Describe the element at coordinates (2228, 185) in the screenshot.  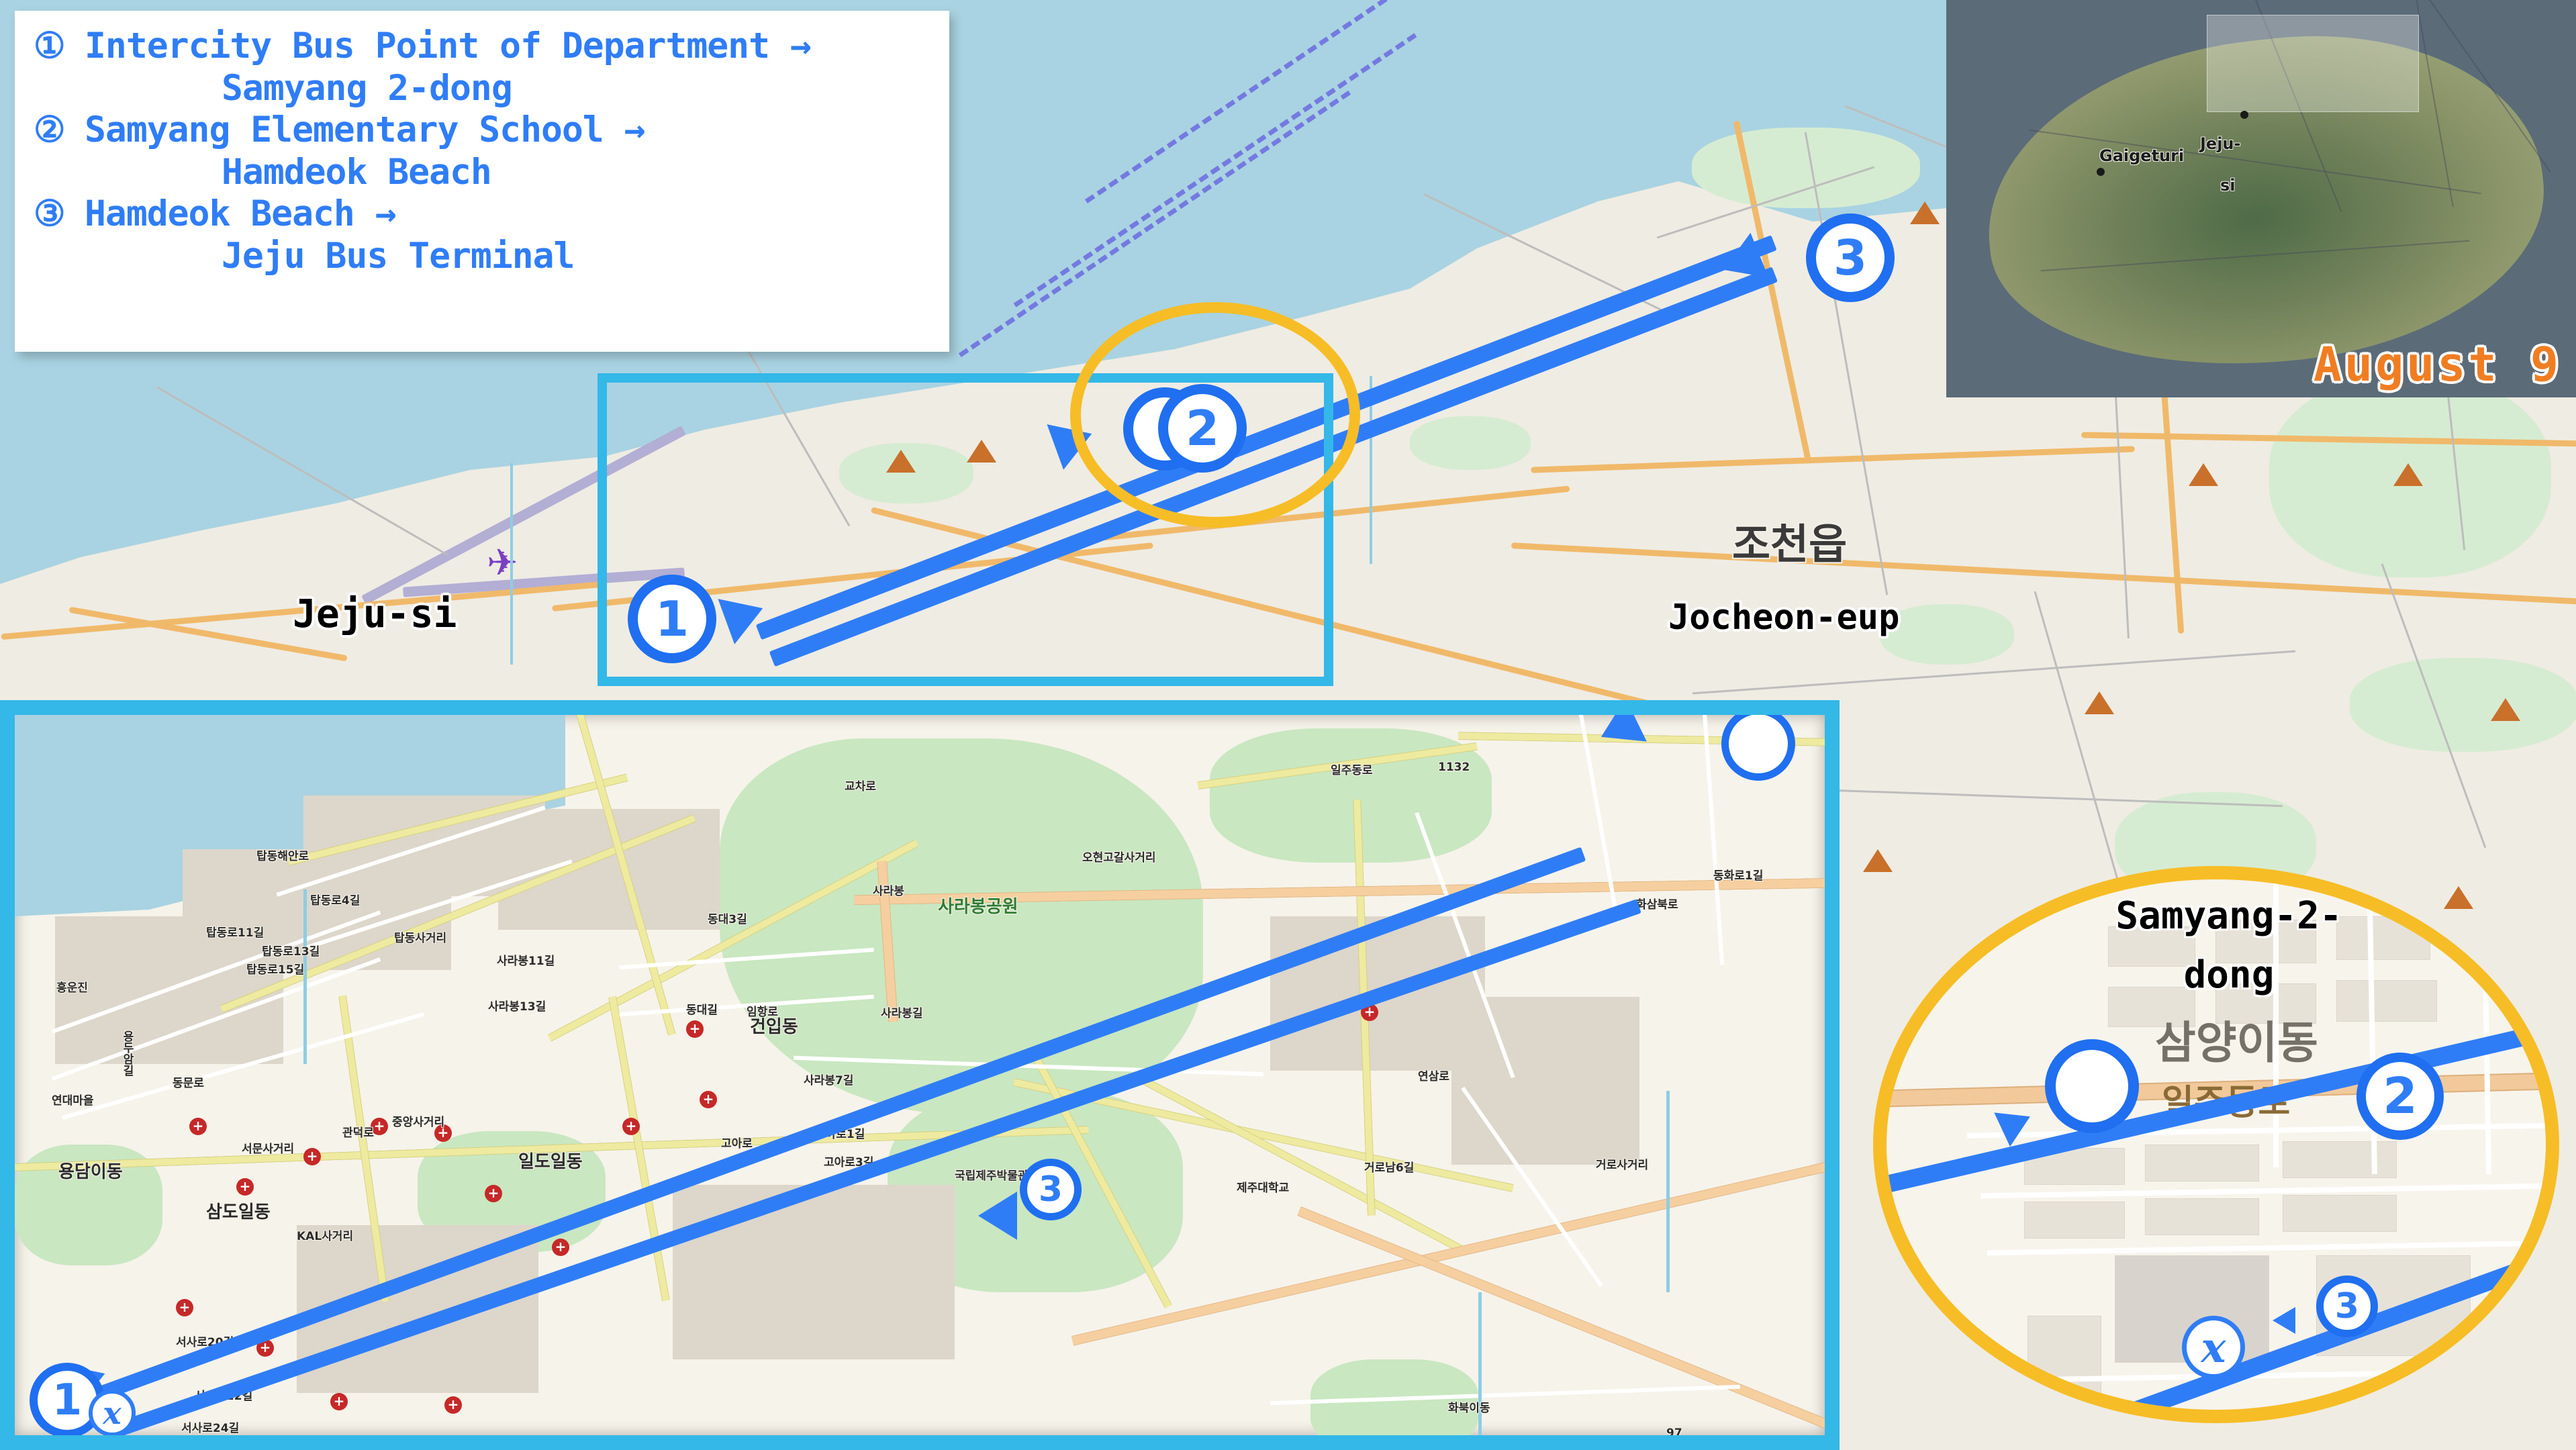
I see `island-label-jeju-si-2: si` at that location.